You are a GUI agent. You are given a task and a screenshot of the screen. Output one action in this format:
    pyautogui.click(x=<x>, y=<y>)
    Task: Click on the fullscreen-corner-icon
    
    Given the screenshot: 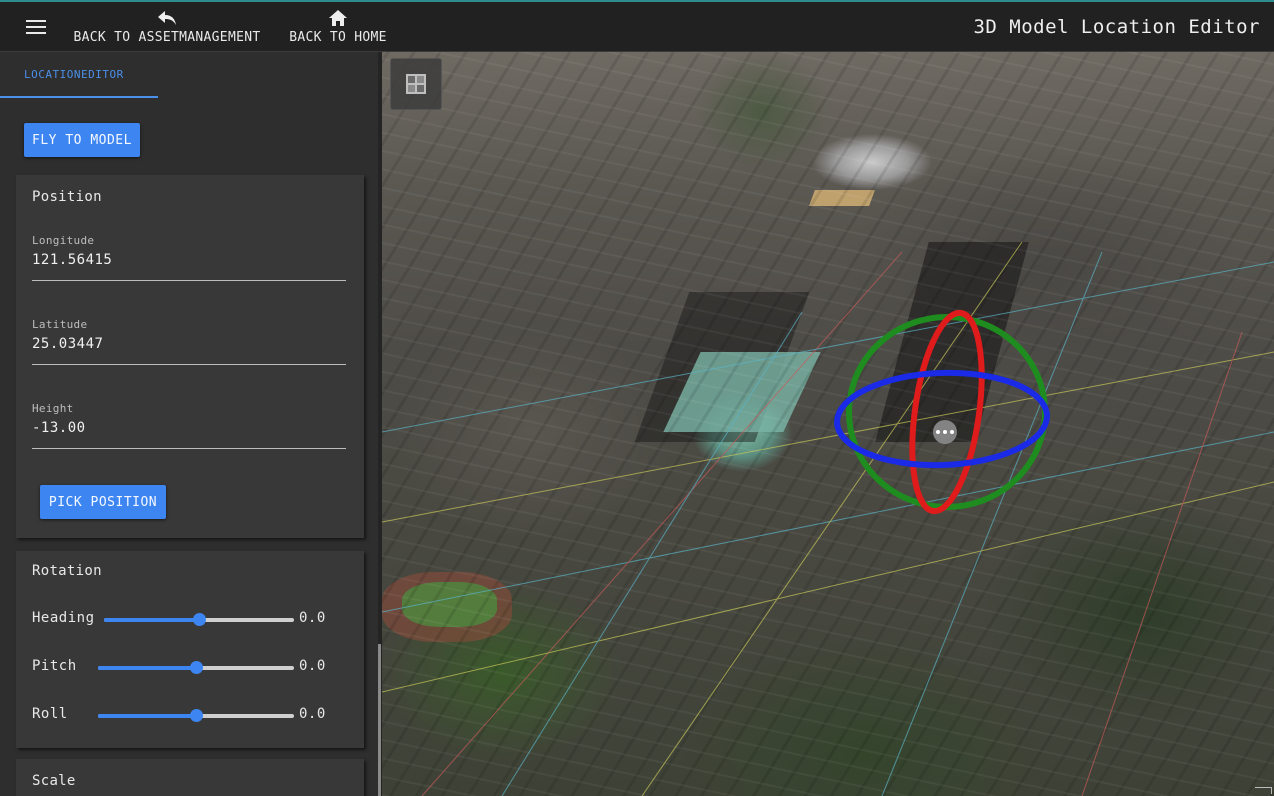 What is the action you would take?
    pyautogui.click(x=1263, y=790)
    